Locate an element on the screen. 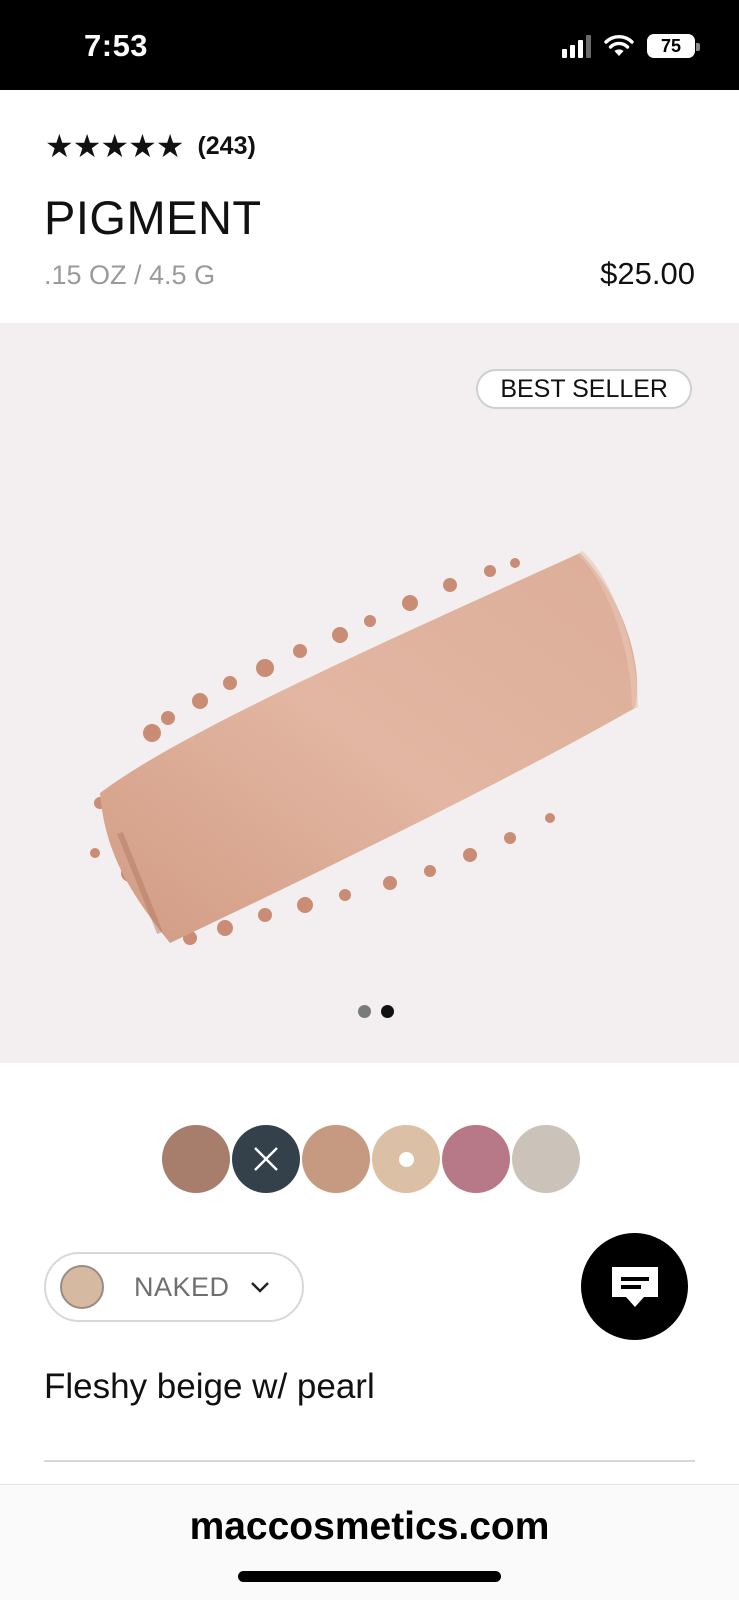 This screenshot has width=739, height=1600. cellular-signal-icon is located at coordinates (576, 46).